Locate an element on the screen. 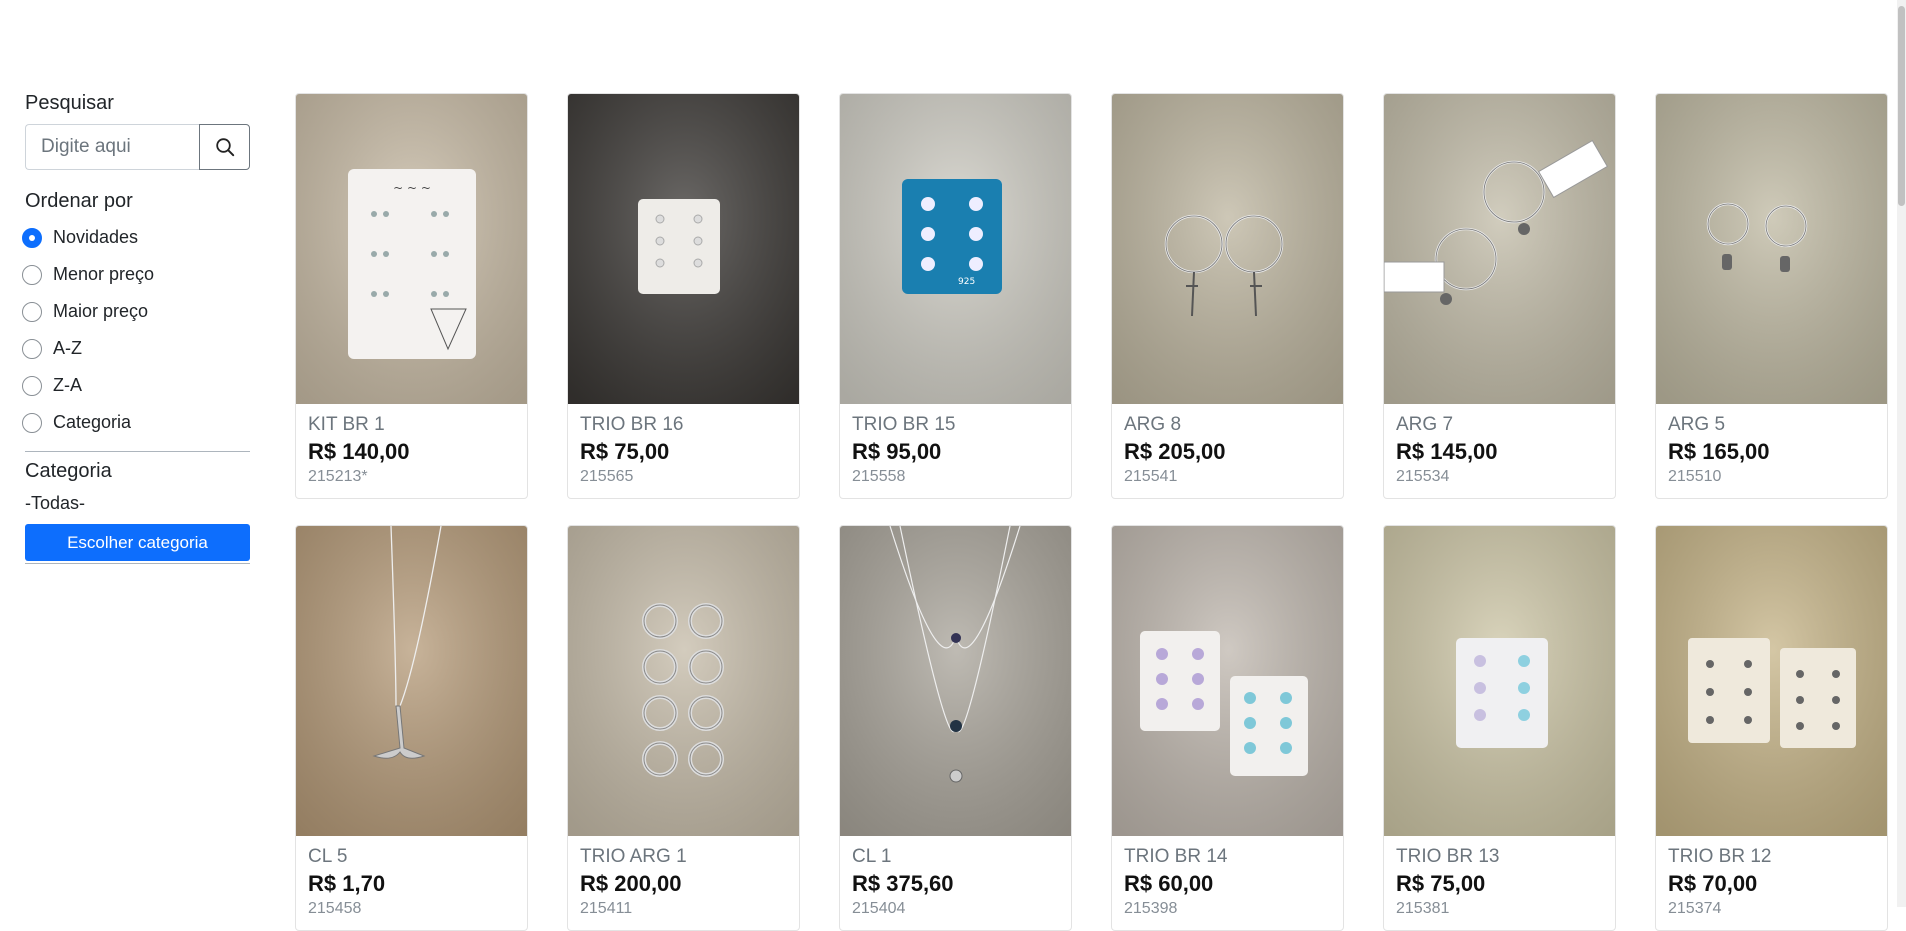 This screenshot has width=1906, height=931. product-price: R$ 70,00 is located at coordinates (1713, 883).